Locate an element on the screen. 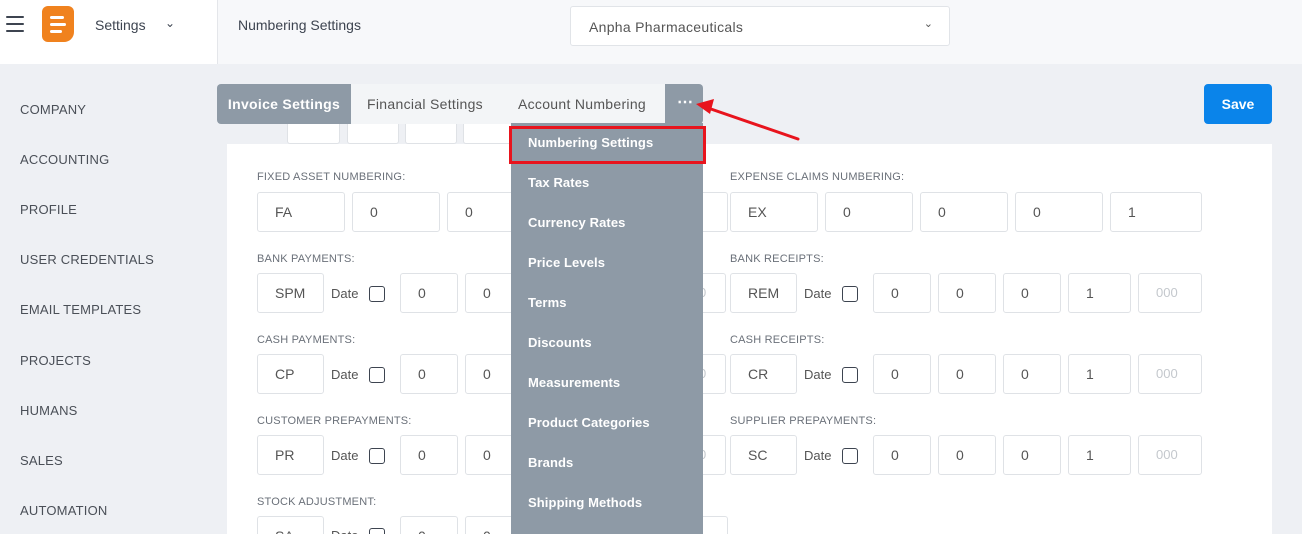 The width and height of the screenshot is (1302, 534). section-dropdown-label: Settings is located at coordinates (120, 25).